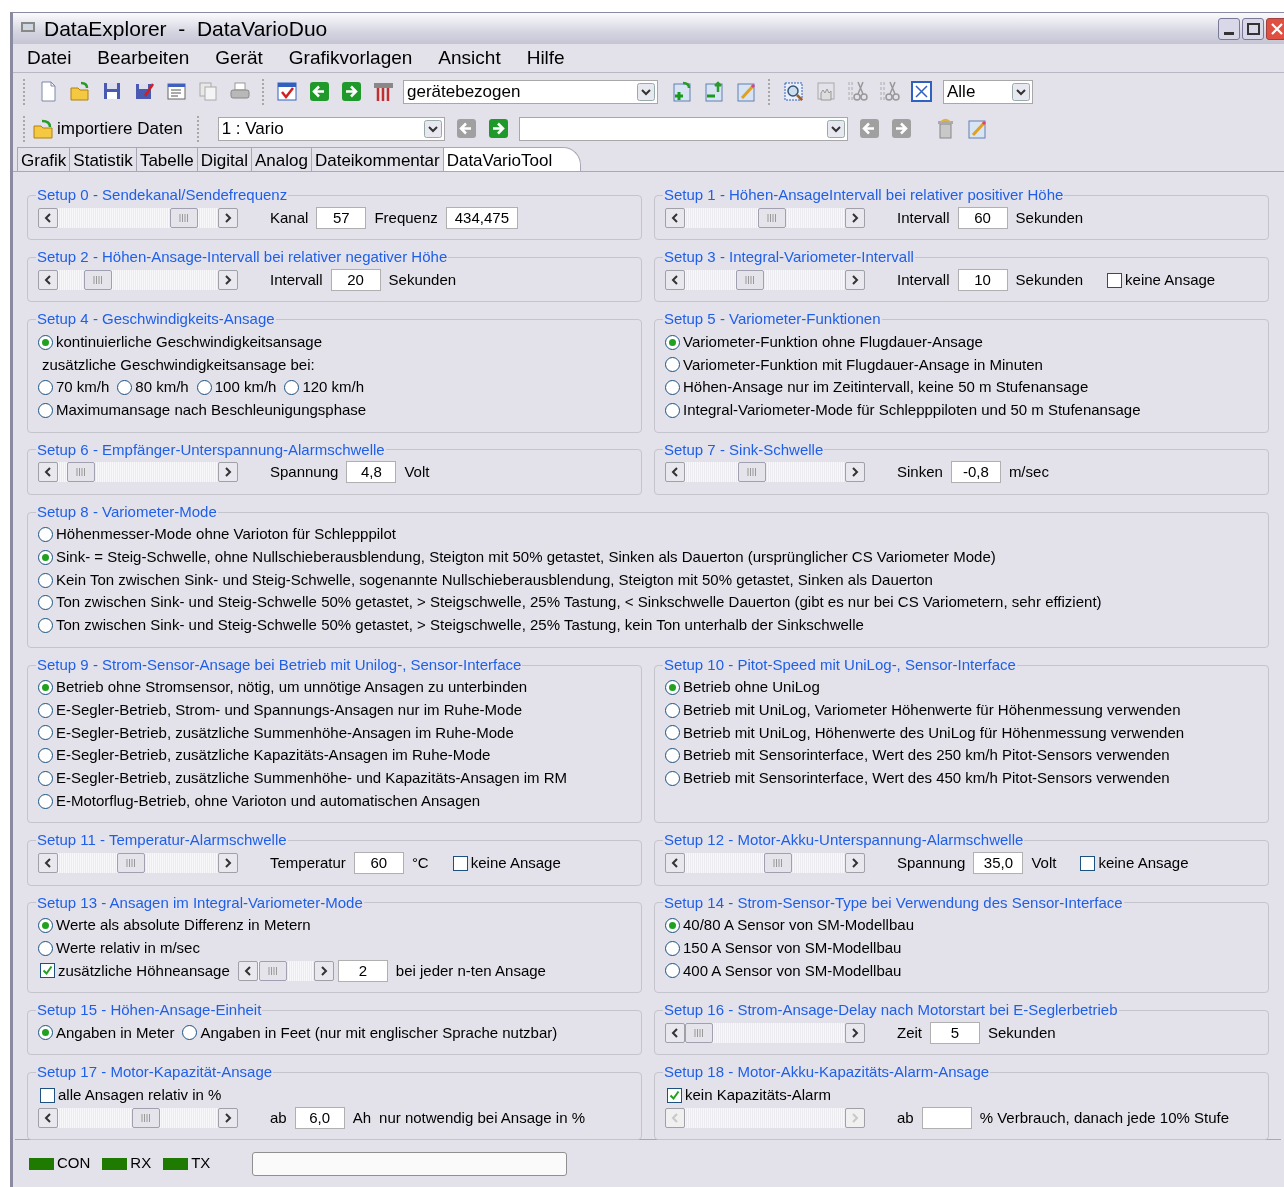  I want to click on checkbox-option: kein Kapazitäts-Alarm, so click(749, 1095).